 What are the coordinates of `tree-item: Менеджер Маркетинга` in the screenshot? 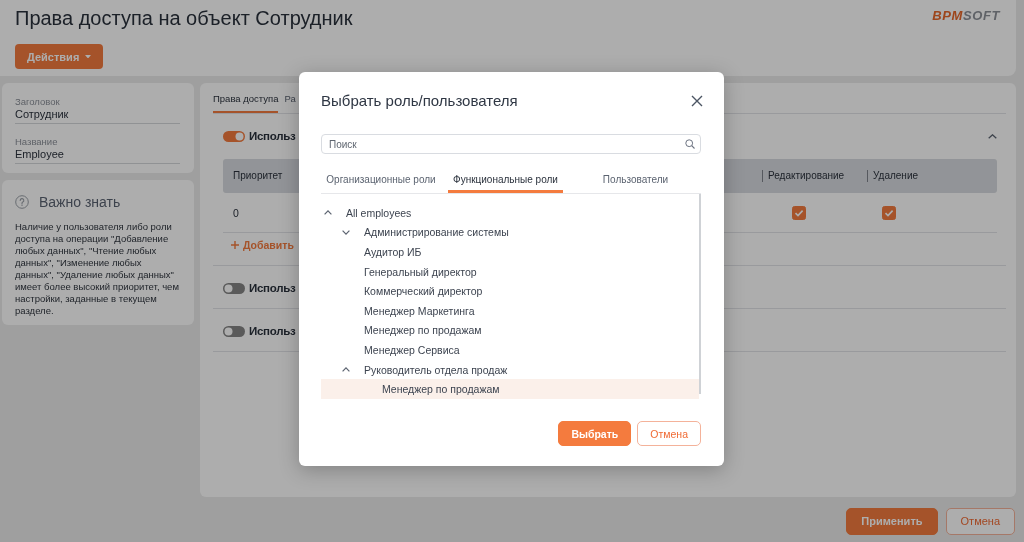 It's located at (510, 310).